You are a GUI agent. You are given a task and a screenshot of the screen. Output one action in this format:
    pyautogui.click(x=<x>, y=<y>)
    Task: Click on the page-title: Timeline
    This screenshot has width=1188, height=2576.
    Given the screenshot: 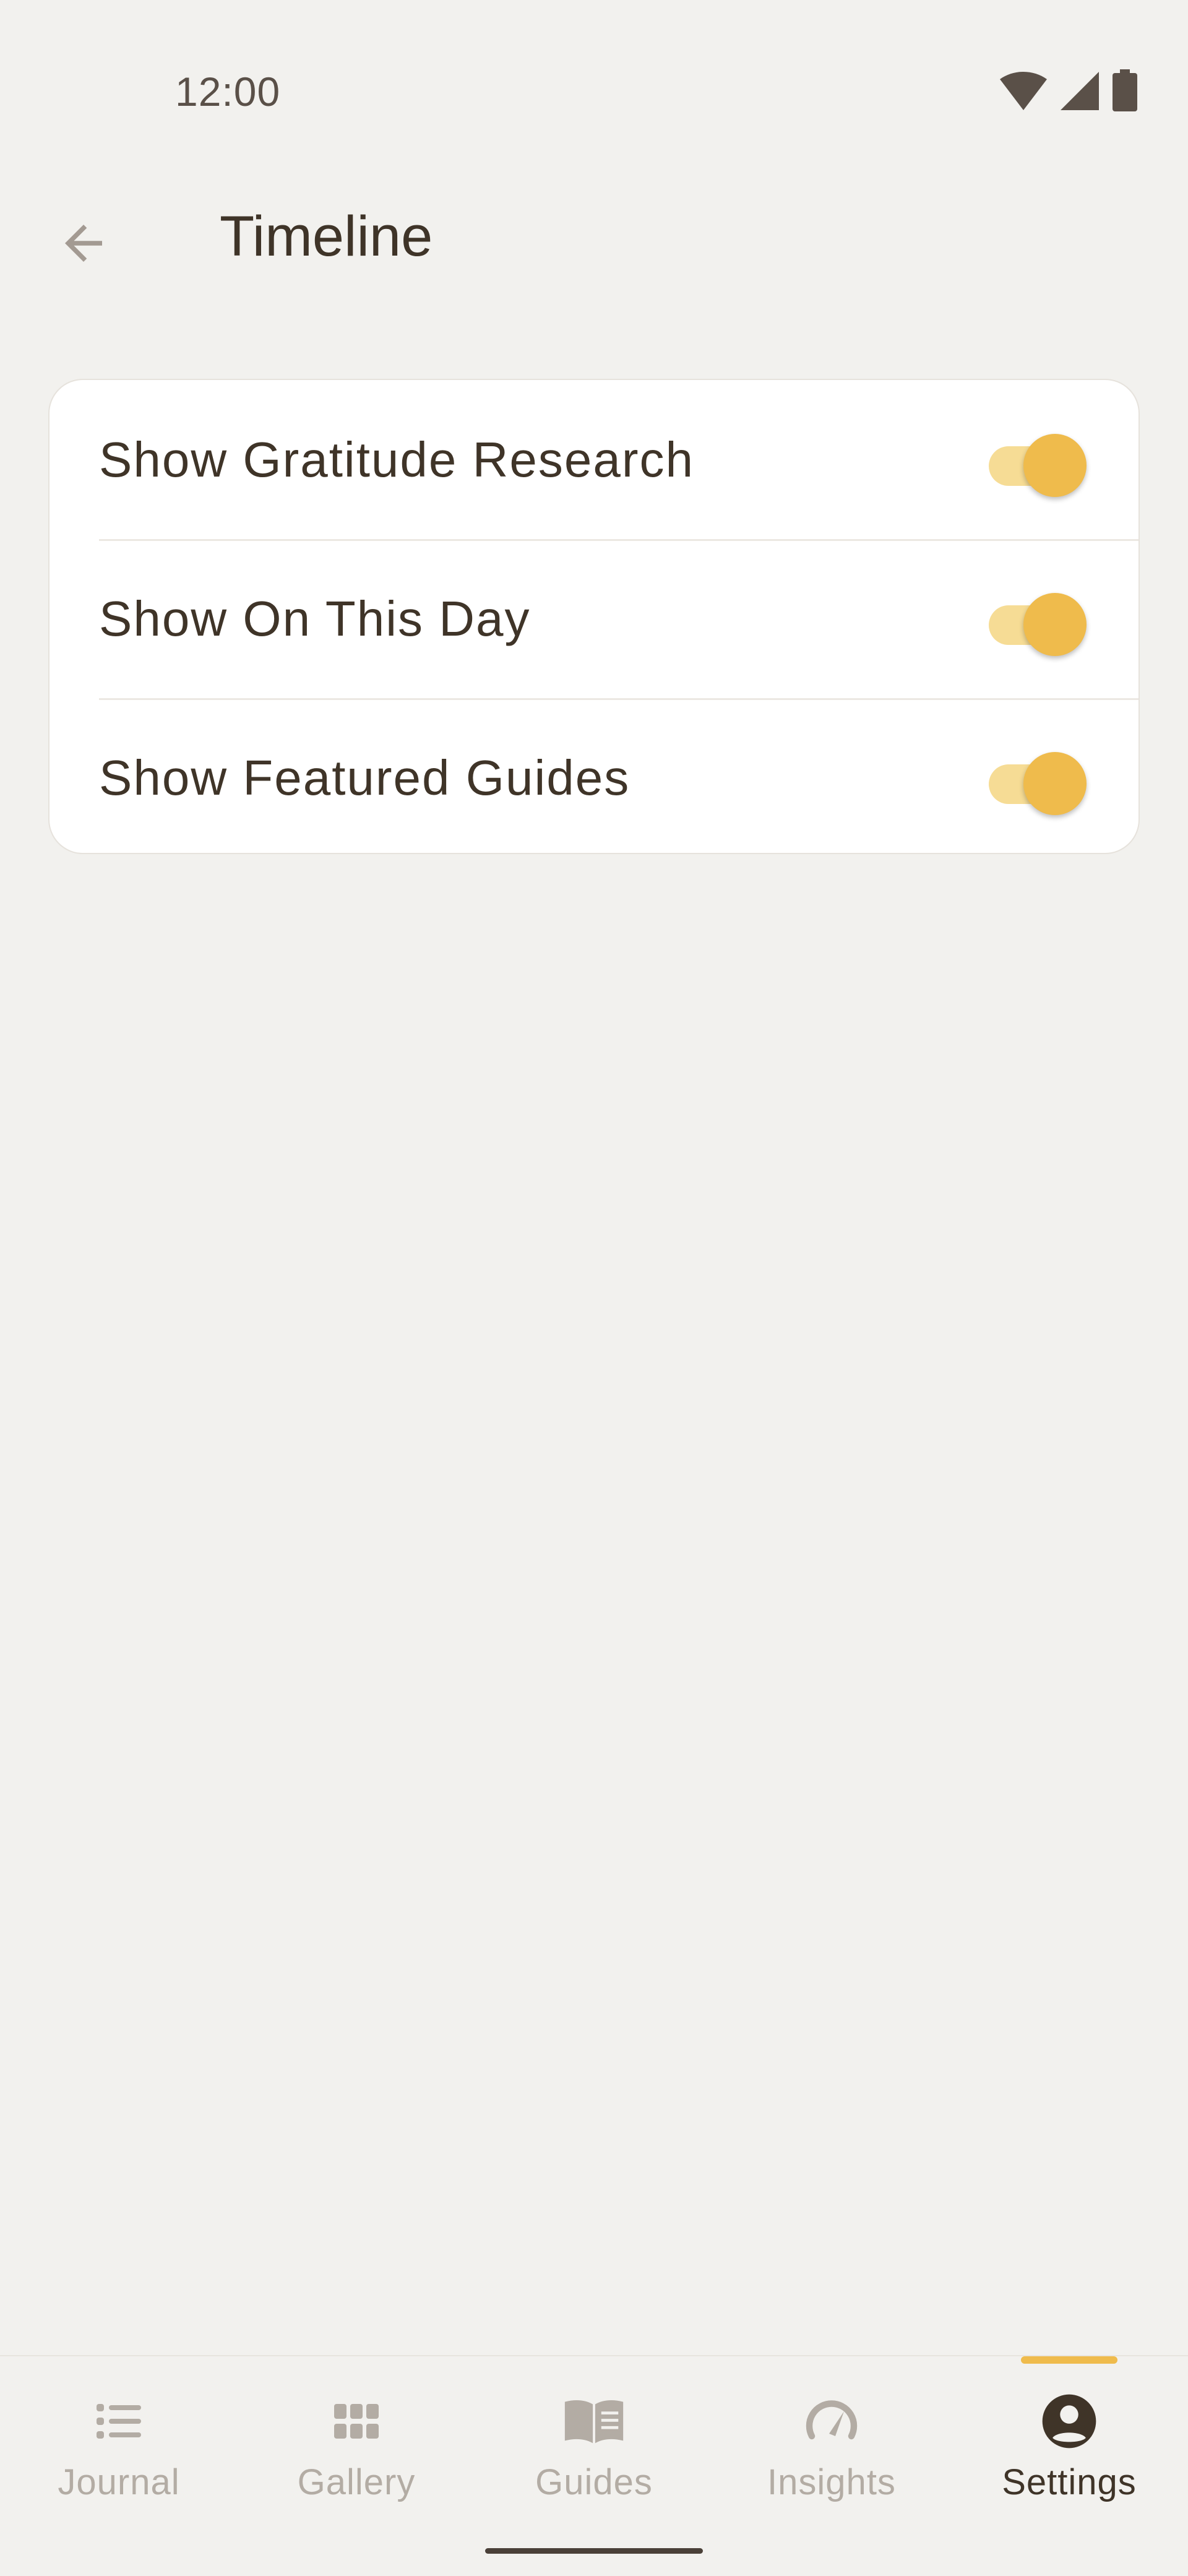 What is the action you would take?
    pyautogui.click(x=326, y=236)
    